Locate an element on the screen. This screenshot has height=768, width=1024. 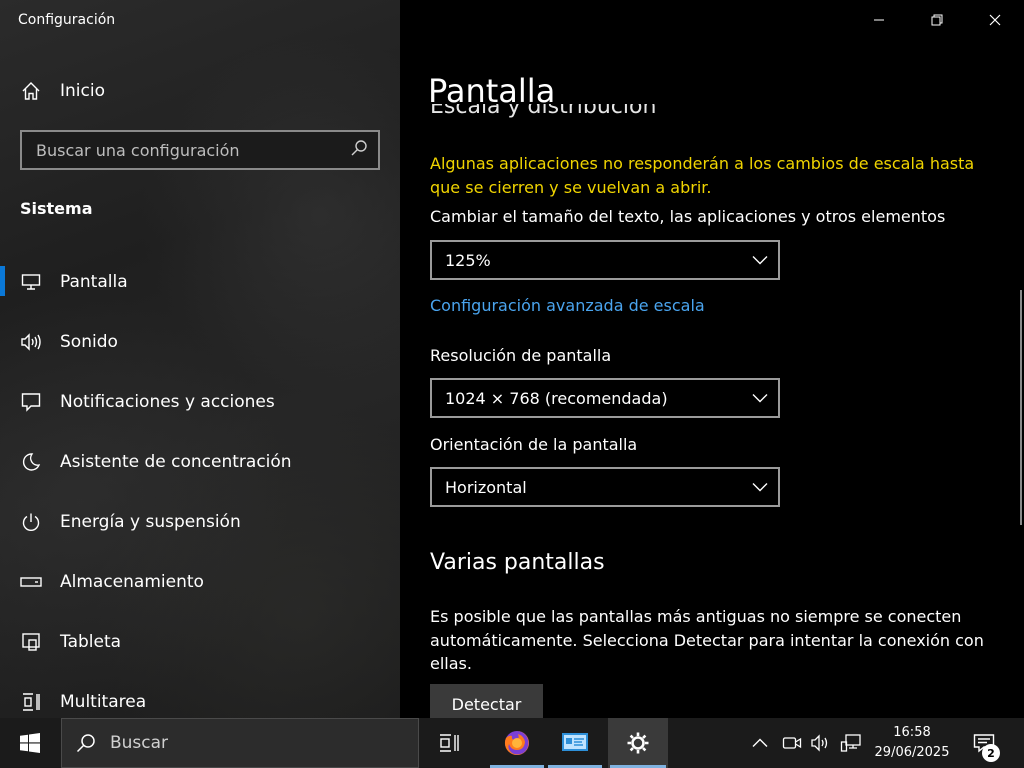
sidebar-item-sonido: Sonido is located at coordinates (200, 342).